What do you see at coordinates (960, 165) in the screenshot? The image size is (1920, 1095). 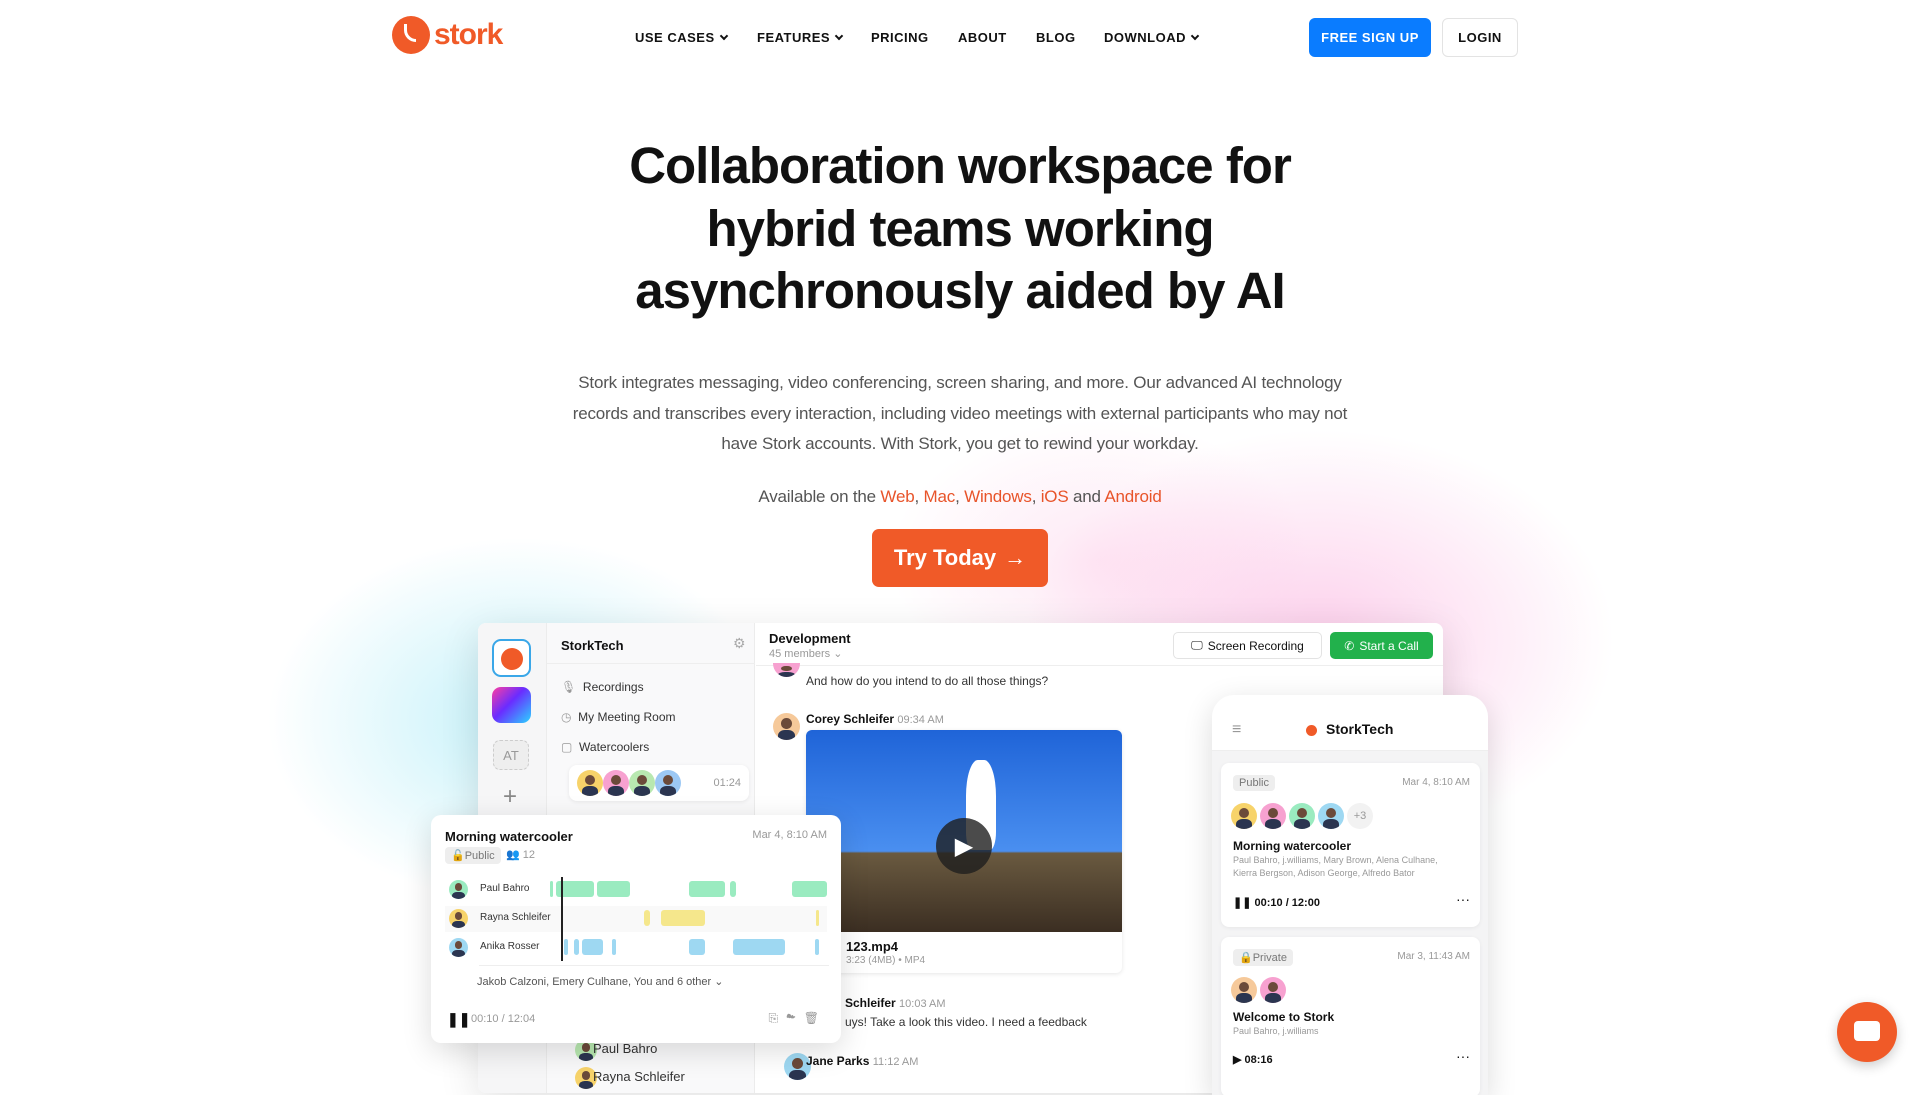 I see `hero-title-line: Collaboration workspace for` at bounding box center [960, 165].